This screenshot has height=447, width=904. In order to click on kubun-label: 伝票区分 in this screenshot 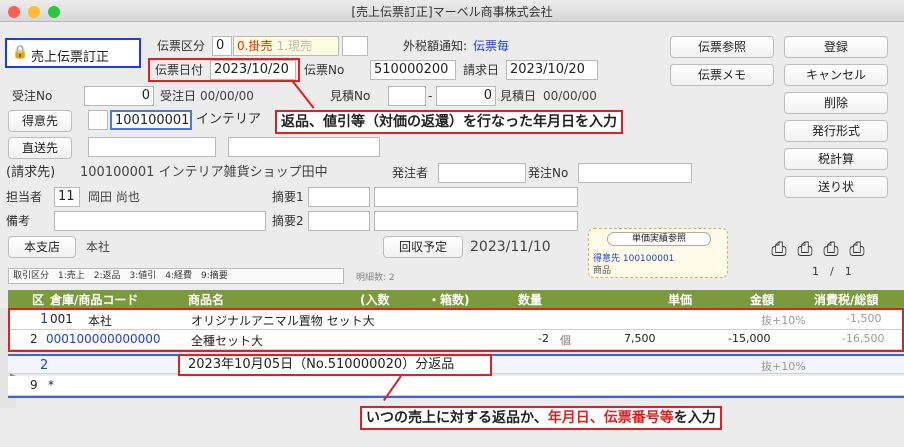, I will do `click(181, 46)`.